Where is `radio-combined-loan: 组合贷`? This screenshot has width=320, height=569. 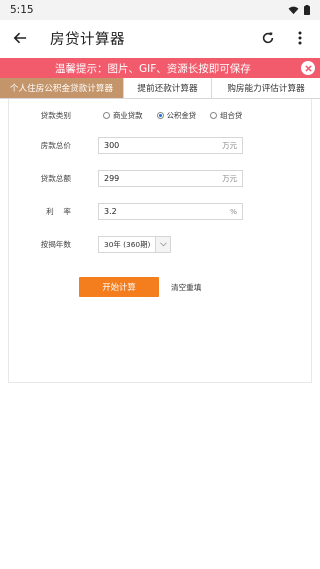 radio-combined-loan: 组合贷 is located at coordinates (226, 115).